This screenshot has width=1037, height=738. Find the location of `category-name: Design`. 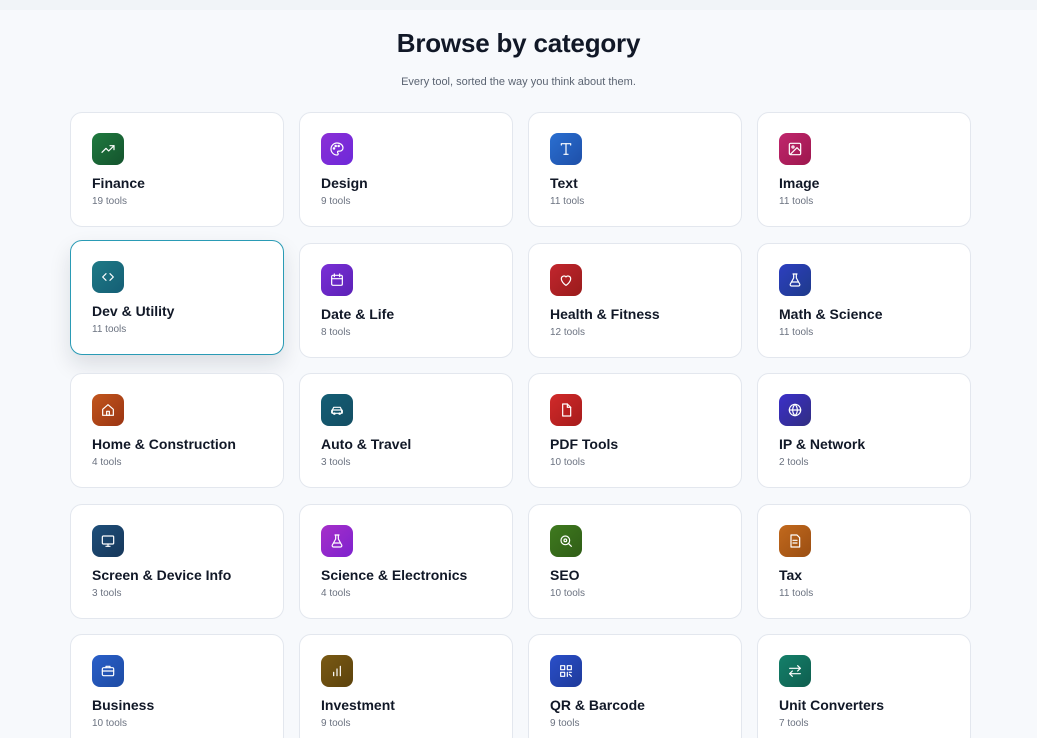

category-name: Design is located at coordinates (344, 183).